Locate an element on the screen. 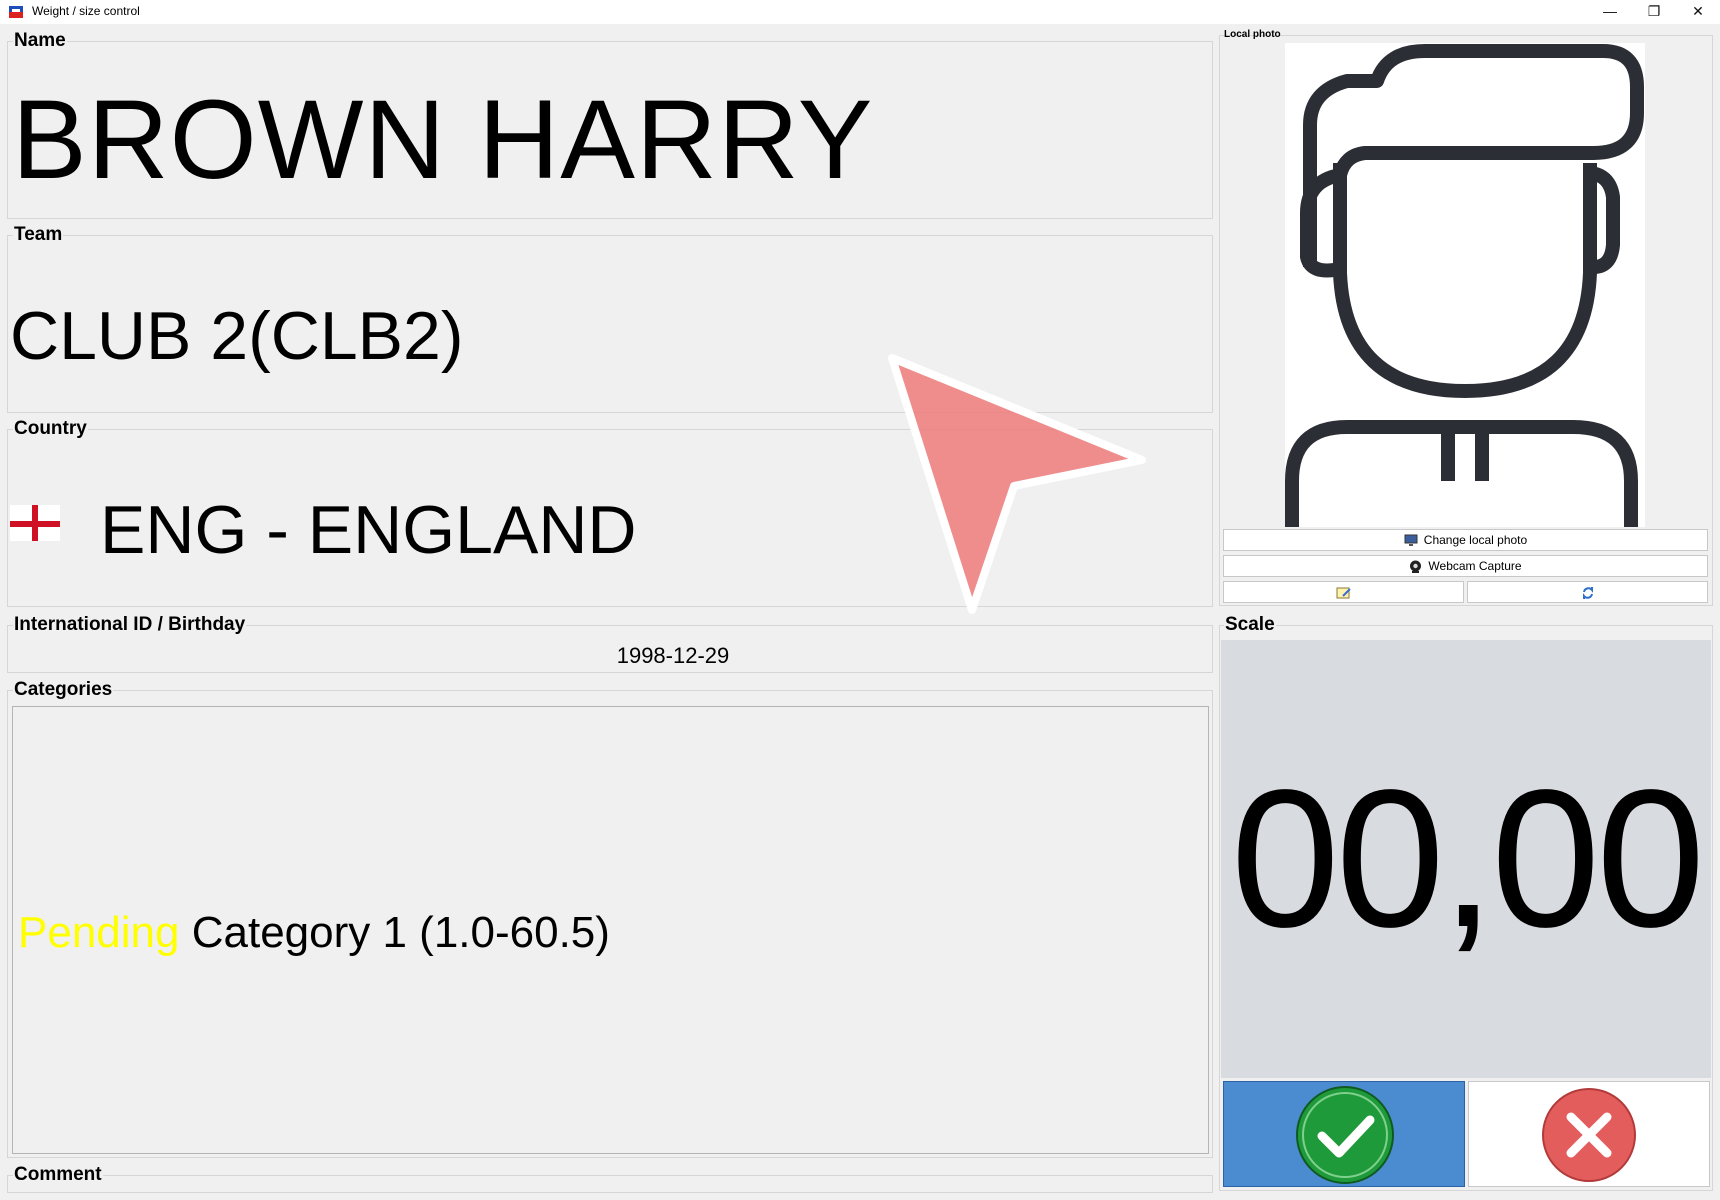  rotate-photo-button is located at coordinates (1587, 592).